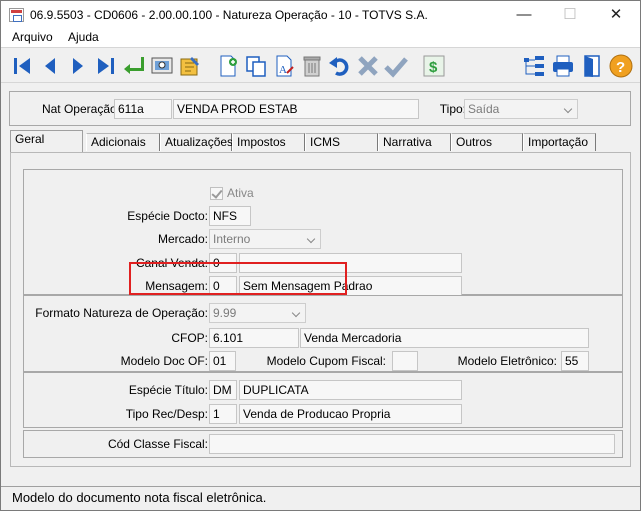 This screenshot has width=641, height=511. What do you see at coordinates (341, 142) in the screenshot?
I see `tab-icms: ICMS` at bounding box center [341, 142].